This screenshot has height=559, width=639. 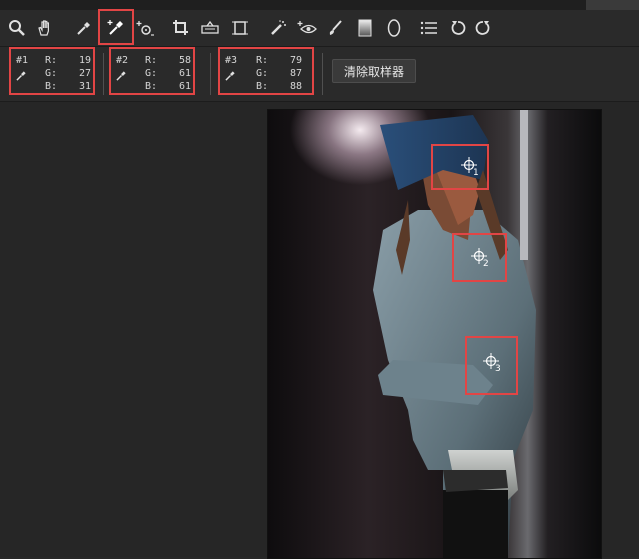 I want to click on radial-filter-tool, so click(x=394, y=28).